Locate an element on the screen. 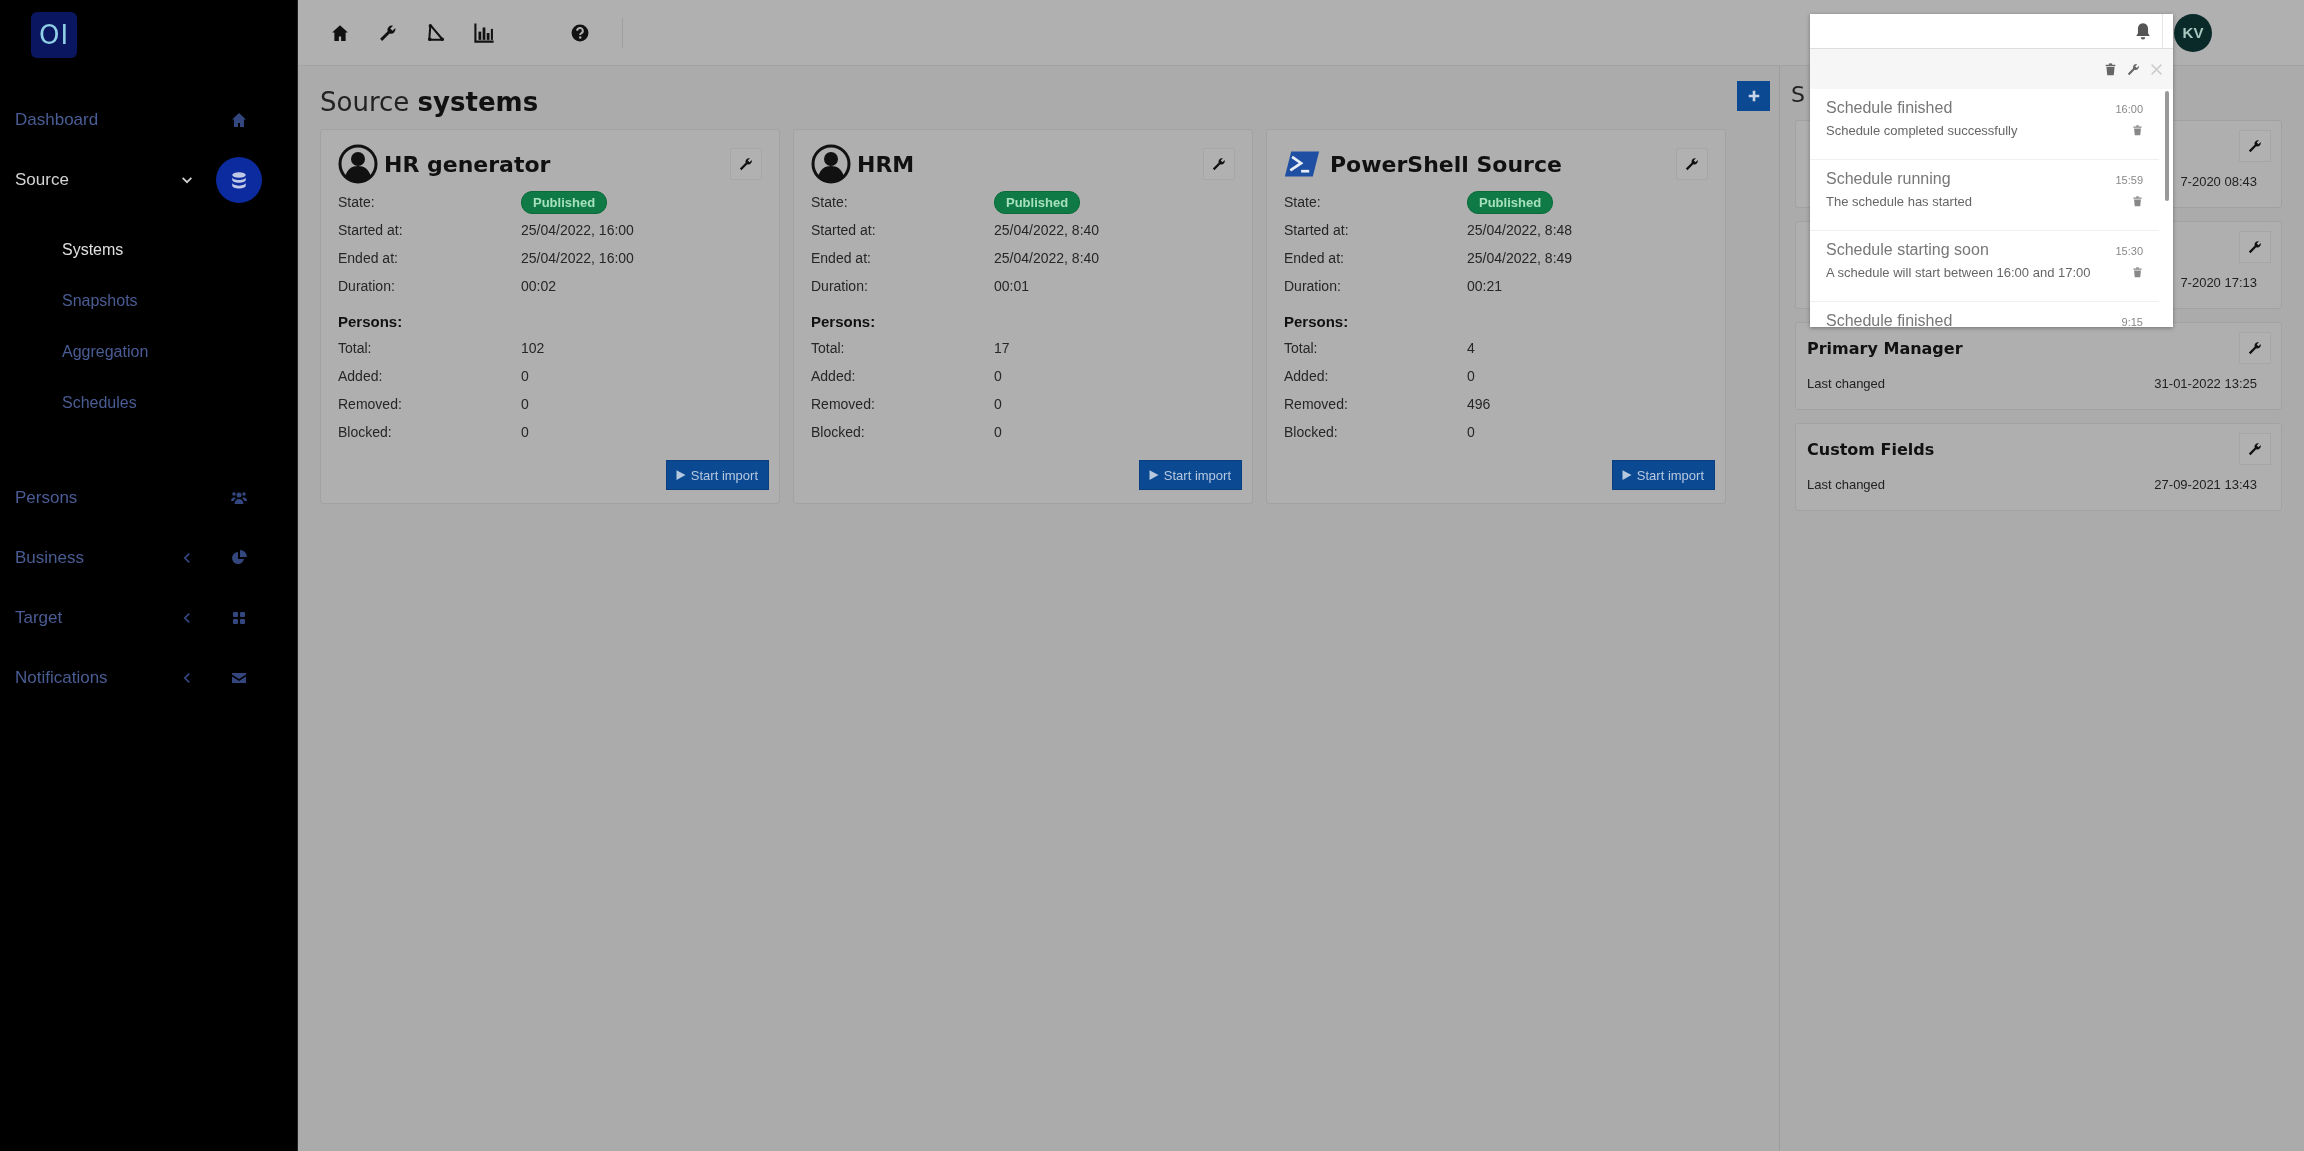  field-label: Total: is located at coordinates (1301, 348).